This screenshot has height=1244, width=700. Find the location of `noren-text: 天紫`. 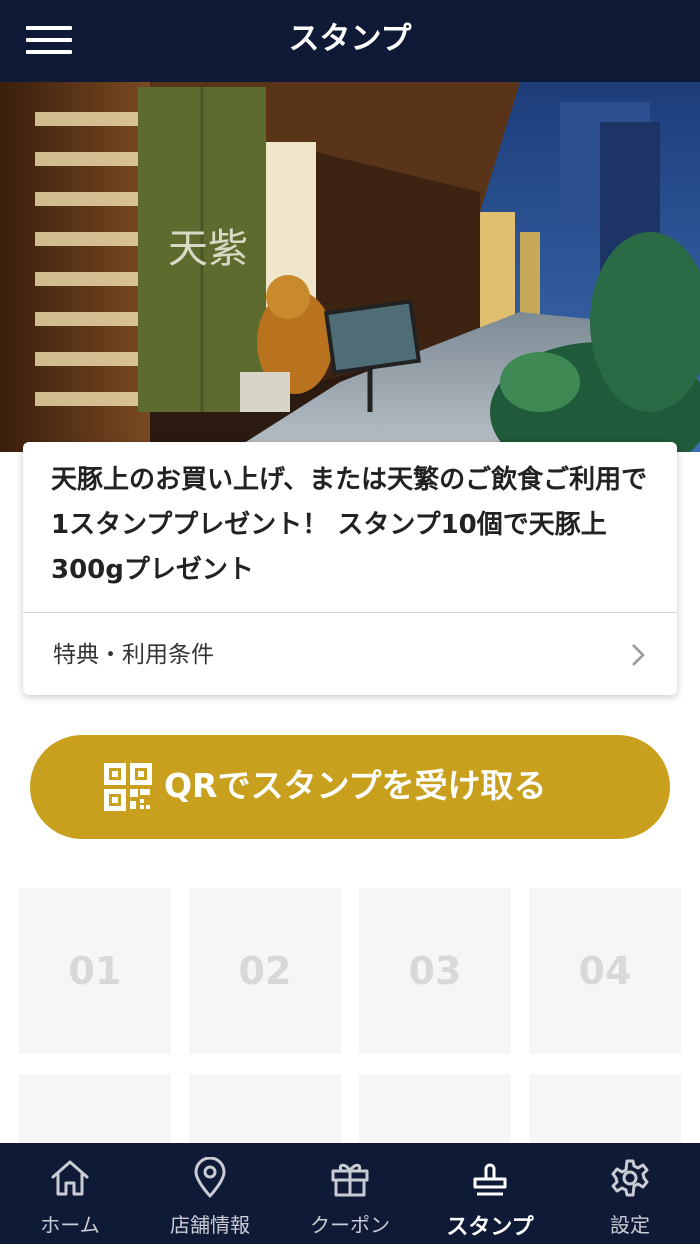

noren-text: 天紫 is located at coordinates (208, 249).